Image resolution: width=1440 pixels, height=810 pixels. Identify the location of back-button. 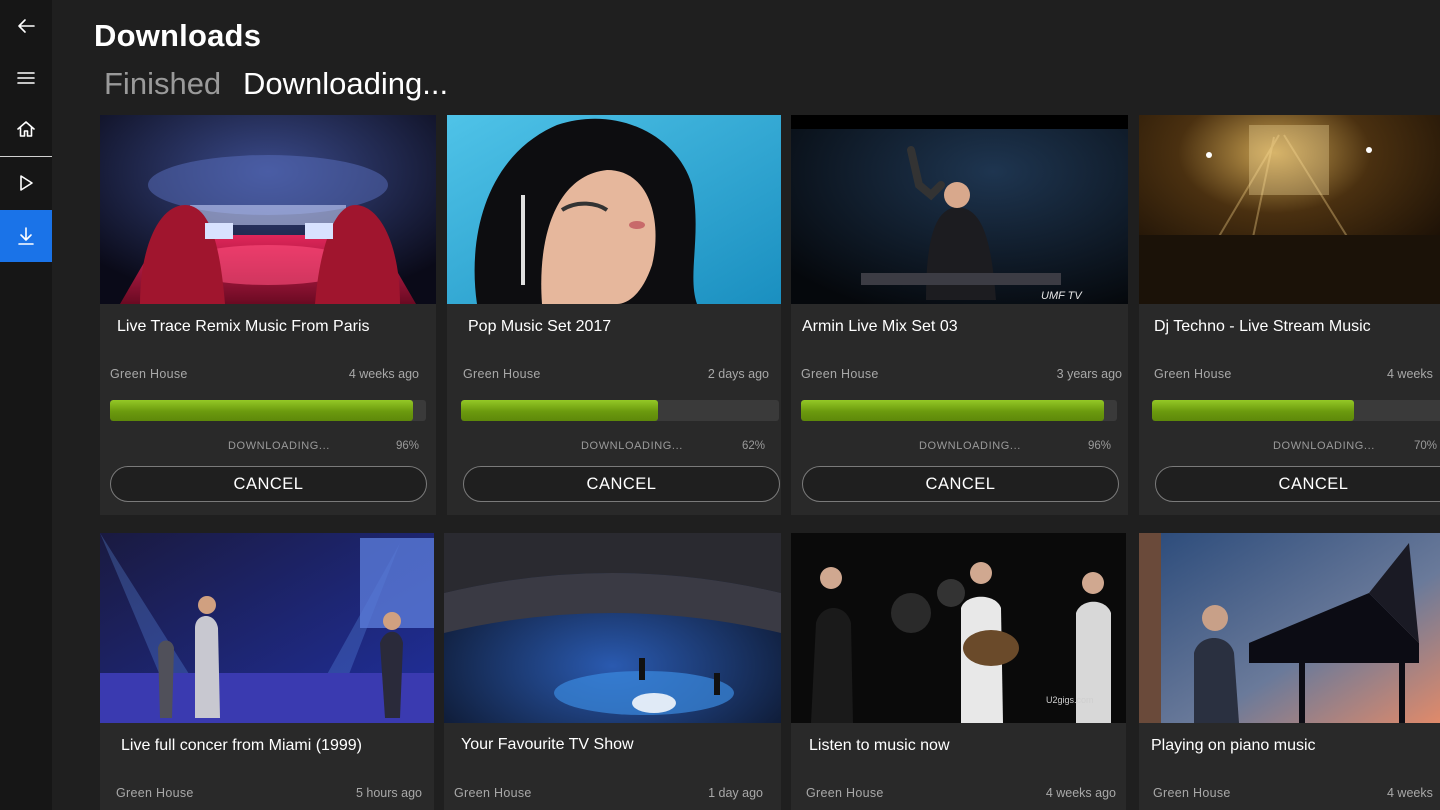
(26, 26).